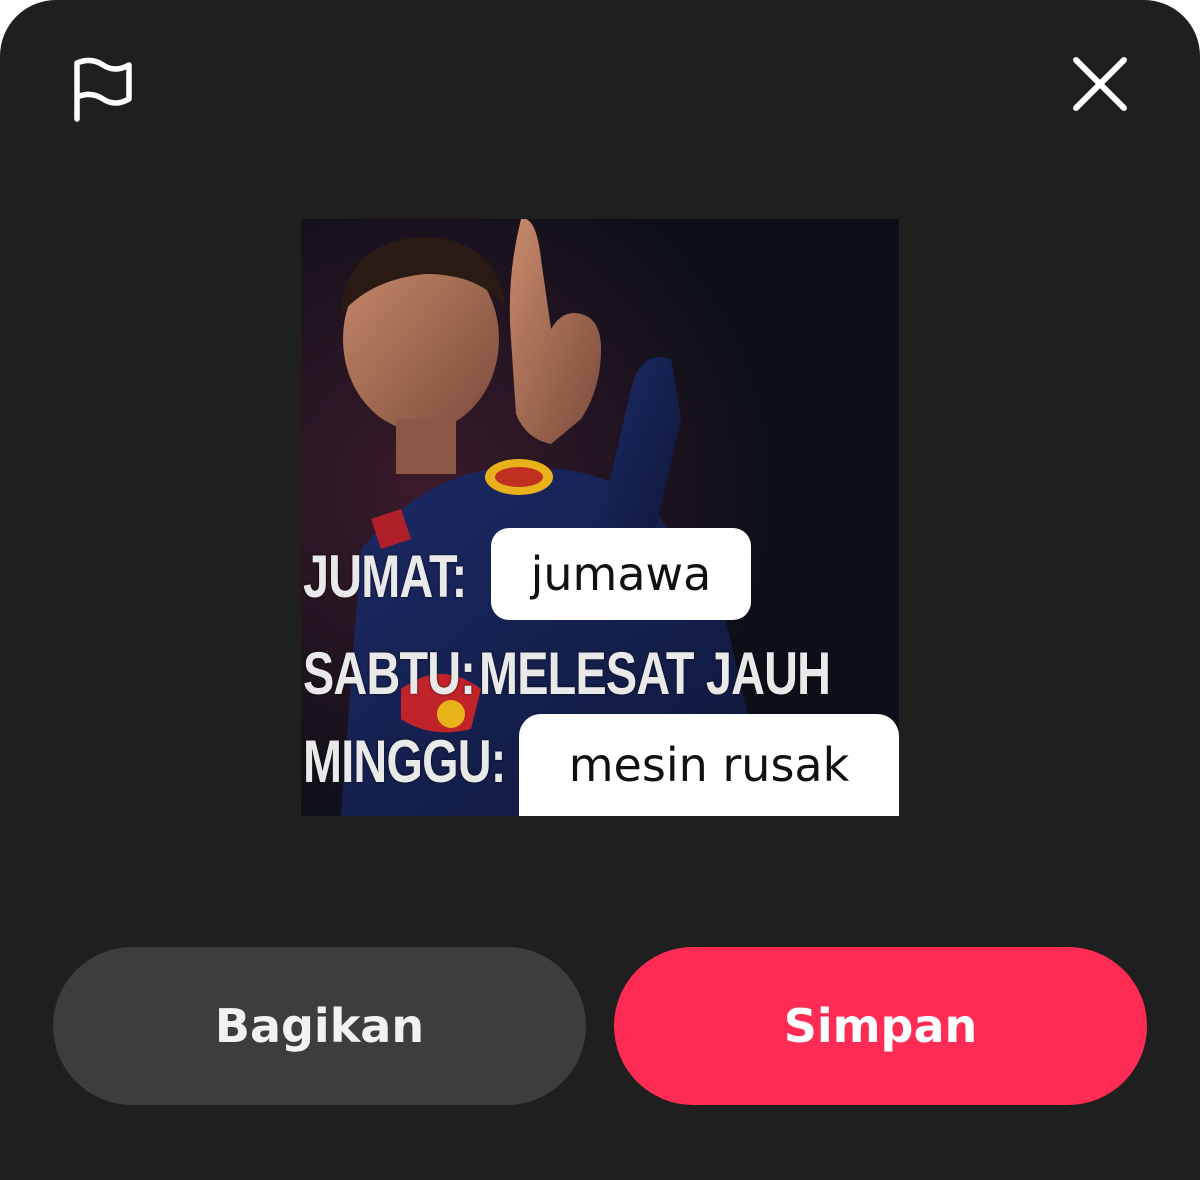 Image resolution: width=1200 pixels, height=1180 pixels. I want to click on close-icon, so click(1100, 86).